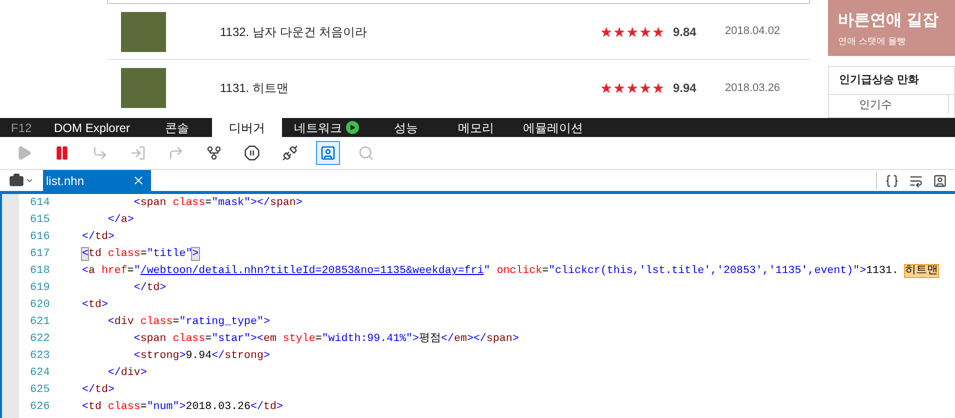 Image resolution: width=955 pixels, height=418 pixels. I want to click on line-number: 620, so click(40, 306).